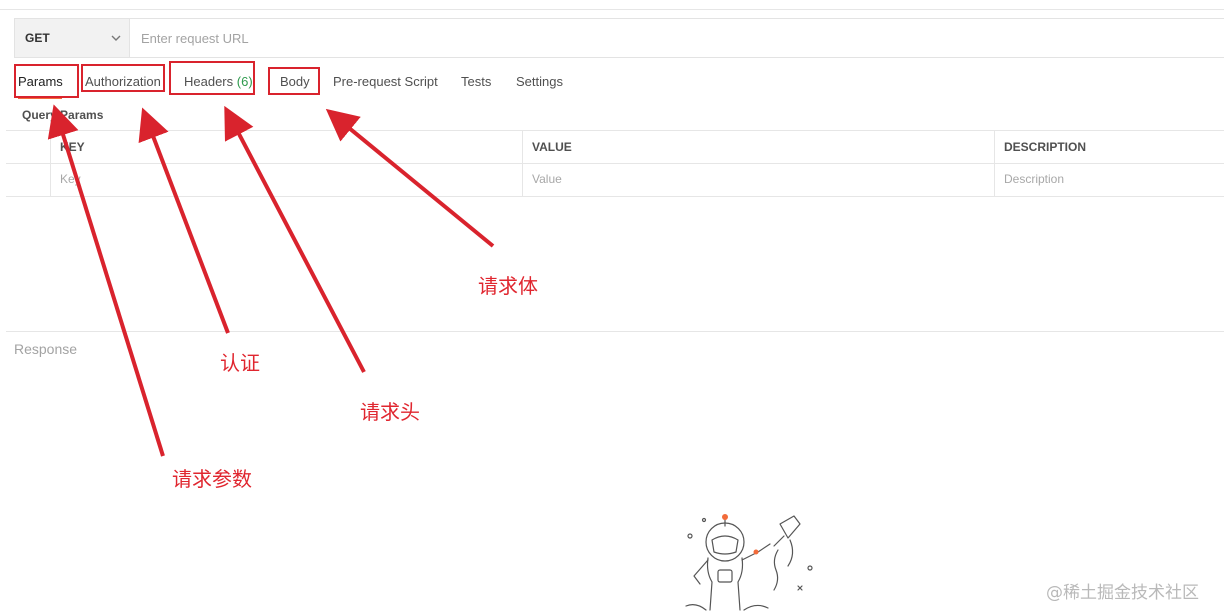 This screenshot has height=616, width=1224. What do you see at coordinates (615, 130) in the screenshot?
I see `table-top-border` at bounding box center [615, 130].